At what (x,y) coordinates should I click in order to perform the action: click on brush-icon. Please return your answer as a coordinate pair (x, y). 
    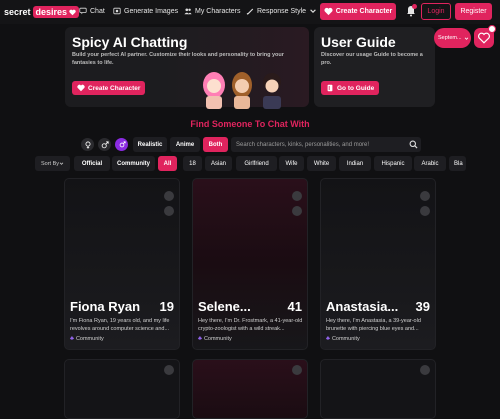
    Looking at the image, I should click on (250, 11).